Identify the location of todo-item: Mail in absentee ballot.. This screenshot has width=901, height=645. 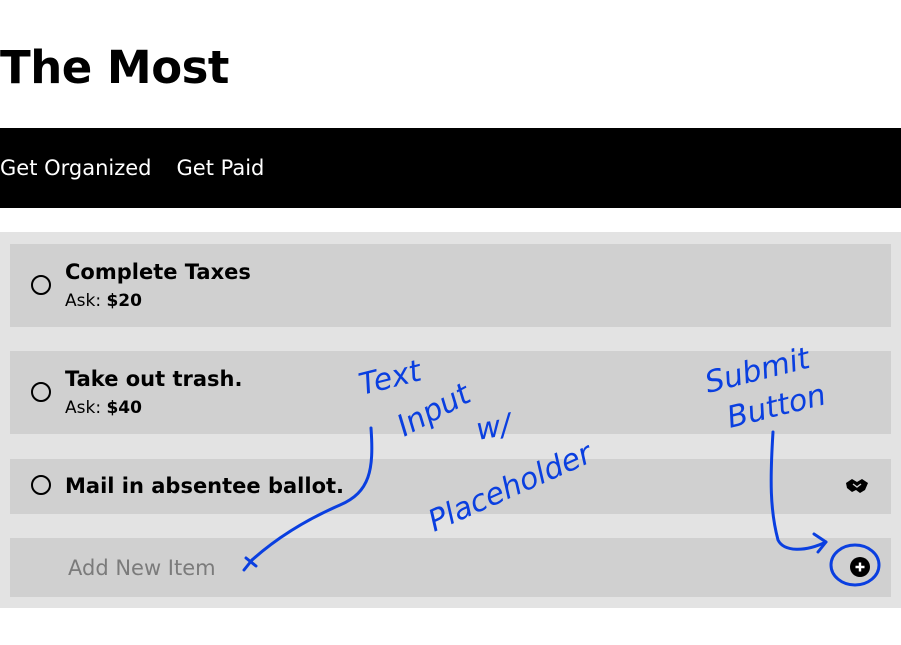
(450, 486).